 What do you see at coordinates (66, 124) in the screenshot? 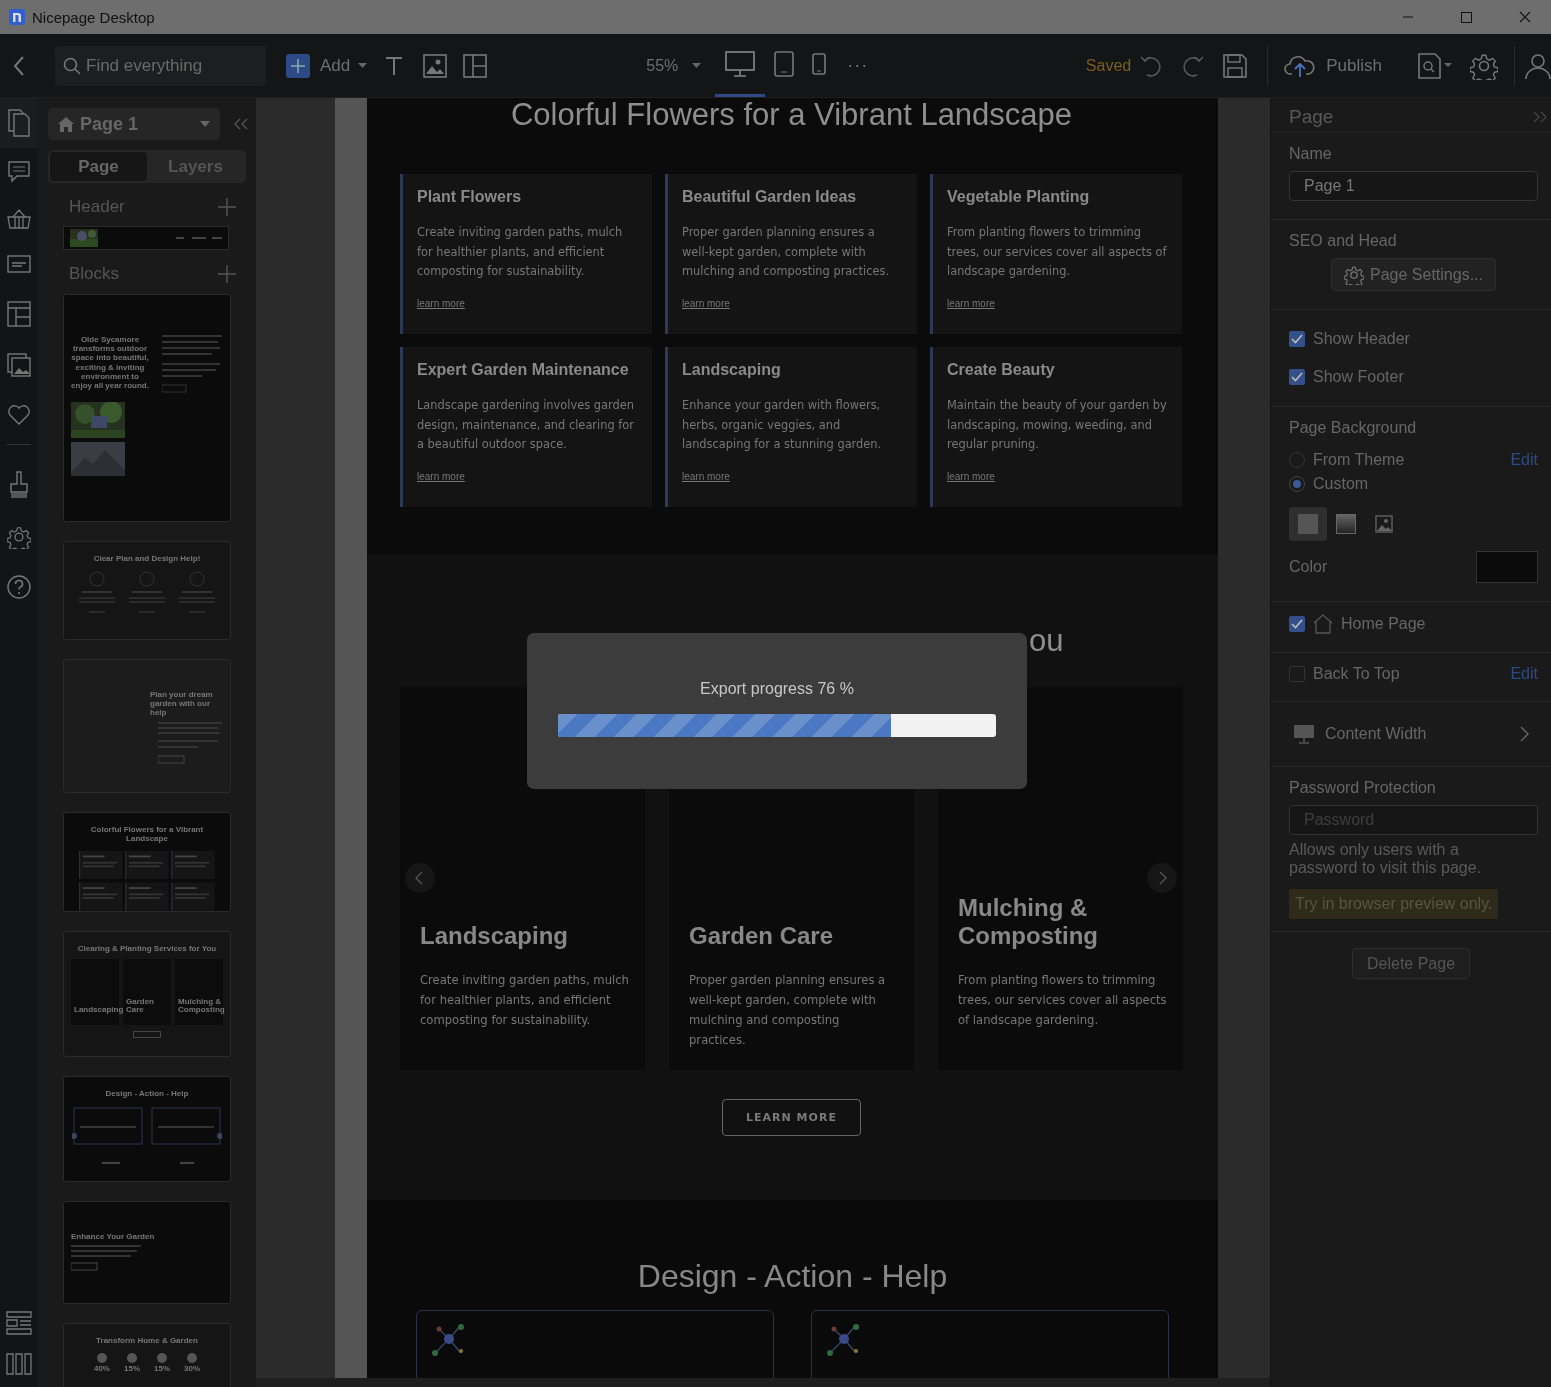
I see `home-icon` at bounding box center [66, 124].